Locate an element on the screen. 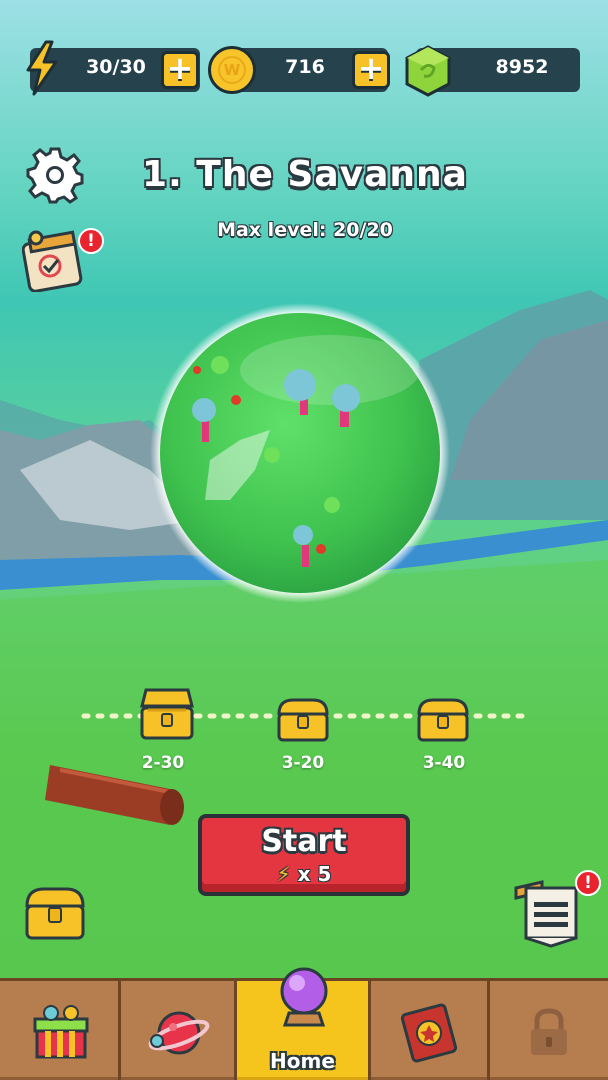 Image resolution: width=608 pixels, height=1080 pixels. reward-chest-2-icon is located at coordinates (303, 720).